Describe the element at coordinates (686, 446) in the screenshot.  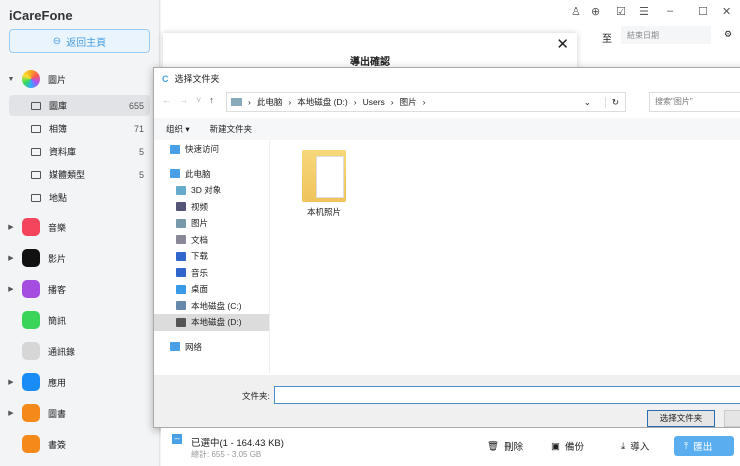
I see `upload-icon: ⤒` at that location.